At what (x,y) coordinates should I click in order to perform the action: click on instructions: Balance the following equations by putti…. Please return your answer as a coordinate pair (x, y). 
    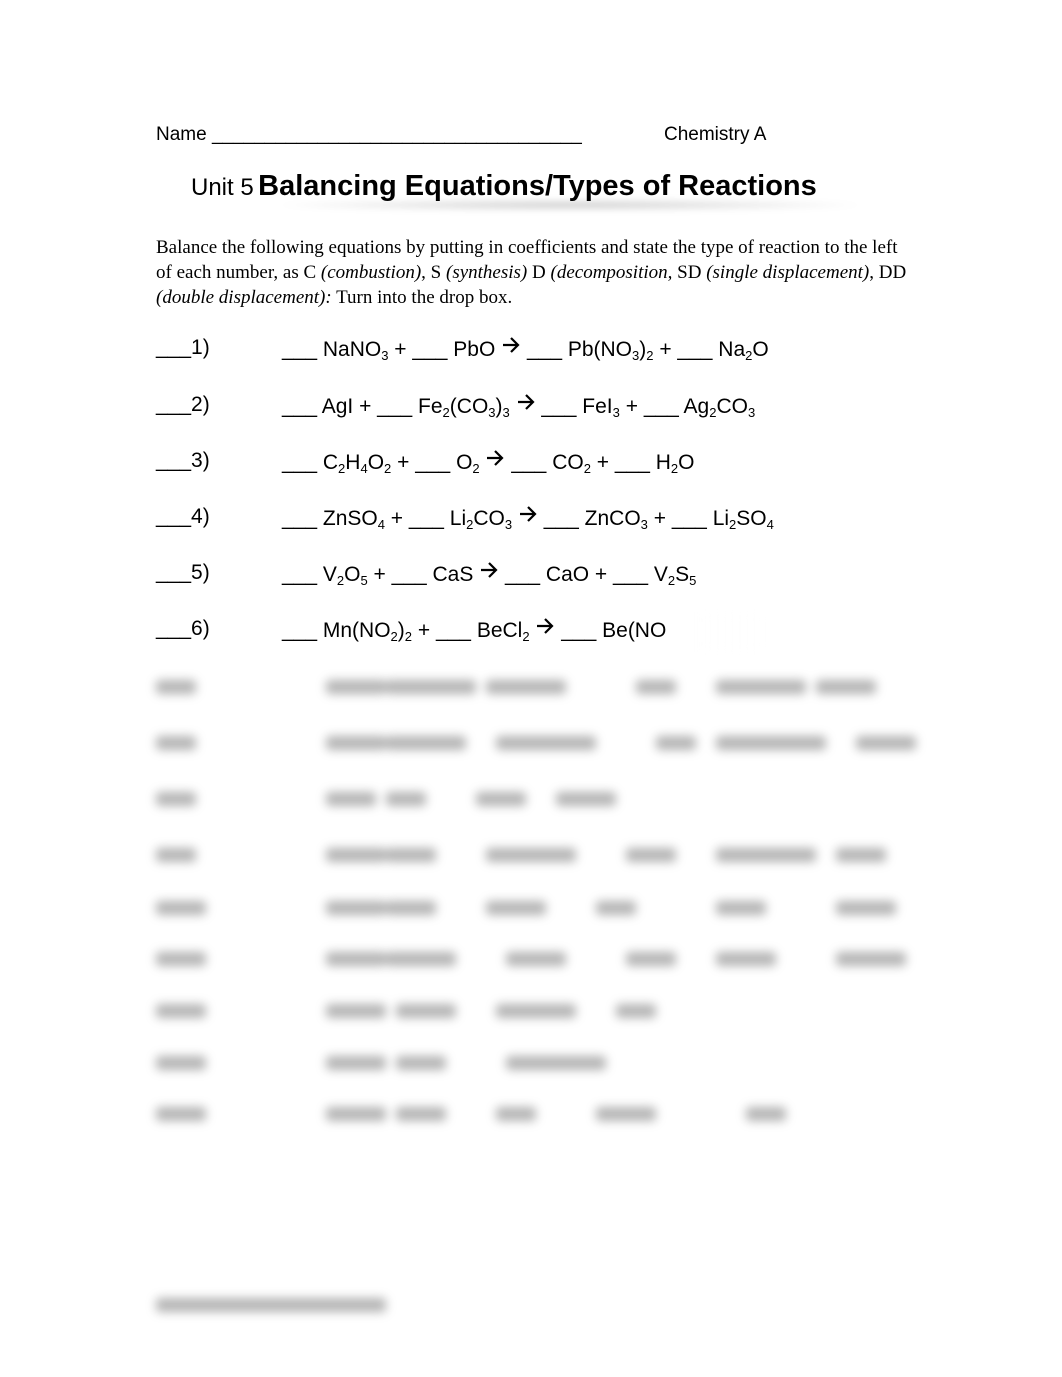
    Looking at the image, I should click on (536, 272).